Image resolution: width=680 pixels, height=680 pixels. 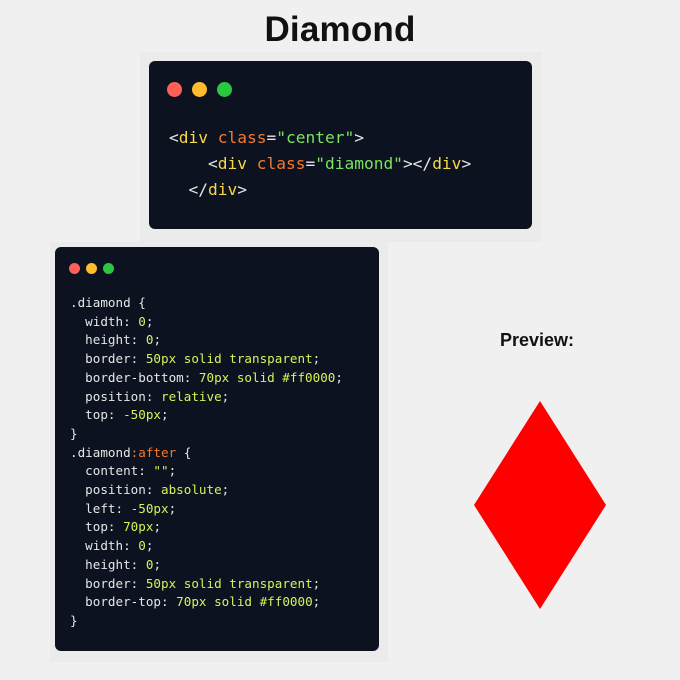 I want to click on code-line: border-bottom: 70px solid #ff0000;, so click(x=206, y=378).